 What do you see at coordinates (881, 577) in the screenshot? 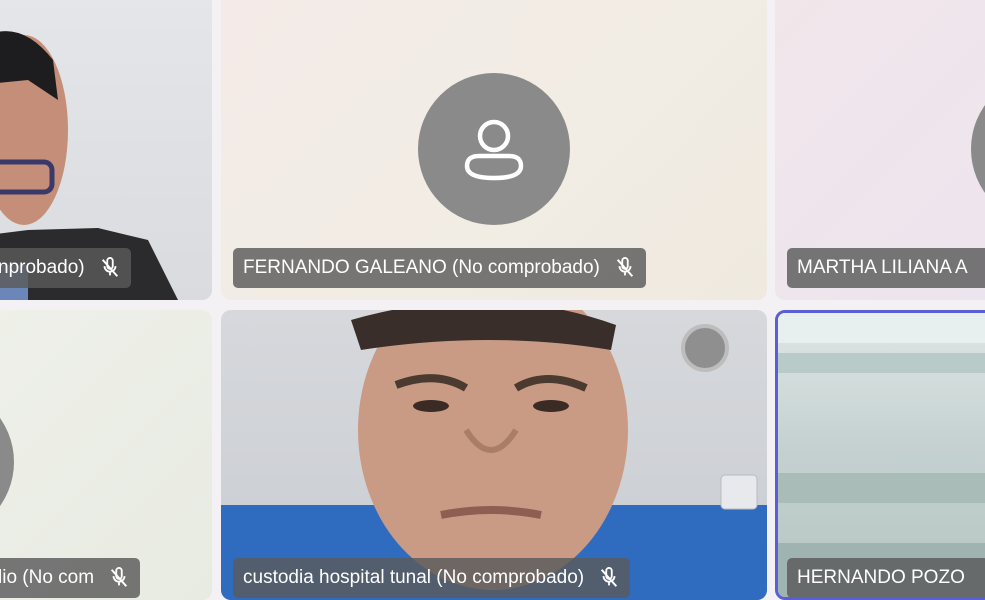
I see `participant-name: HERNANDO POZO` at bounding box center [881, 577].